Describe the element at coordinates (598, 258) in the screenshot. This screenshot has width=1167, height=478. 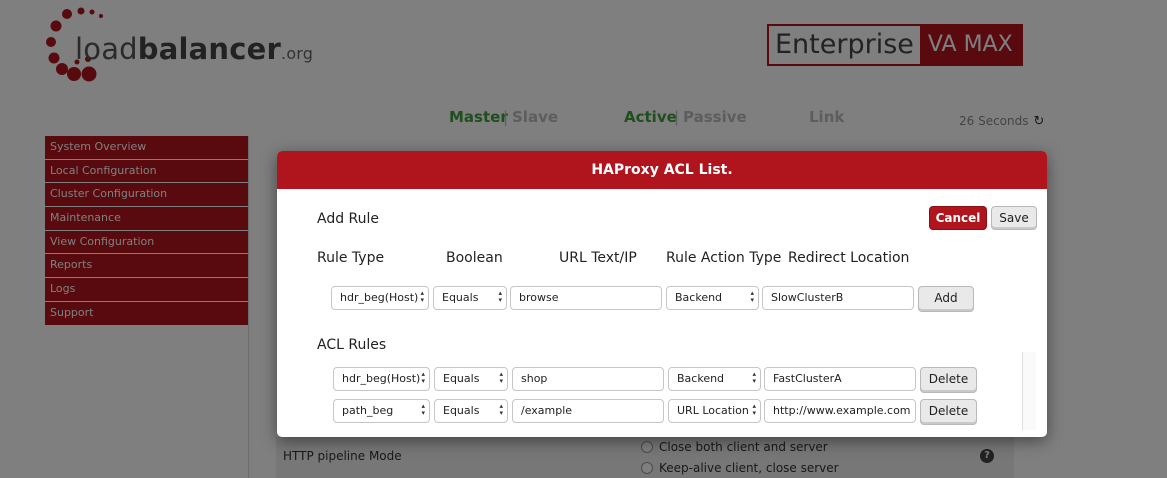
I see `column-header-url-text: URL Text/IP` at that location.